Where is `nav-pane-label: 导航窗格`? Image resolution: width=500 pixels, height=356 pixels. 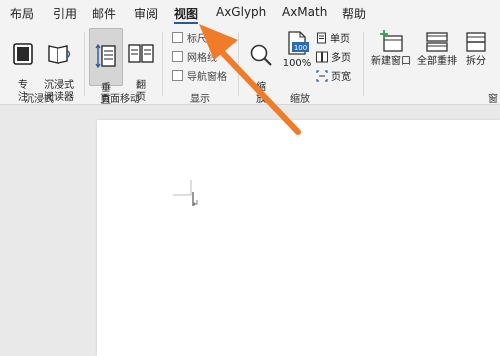
nav-pane-label: 导航窗格 is located at coordinates (207, 77).